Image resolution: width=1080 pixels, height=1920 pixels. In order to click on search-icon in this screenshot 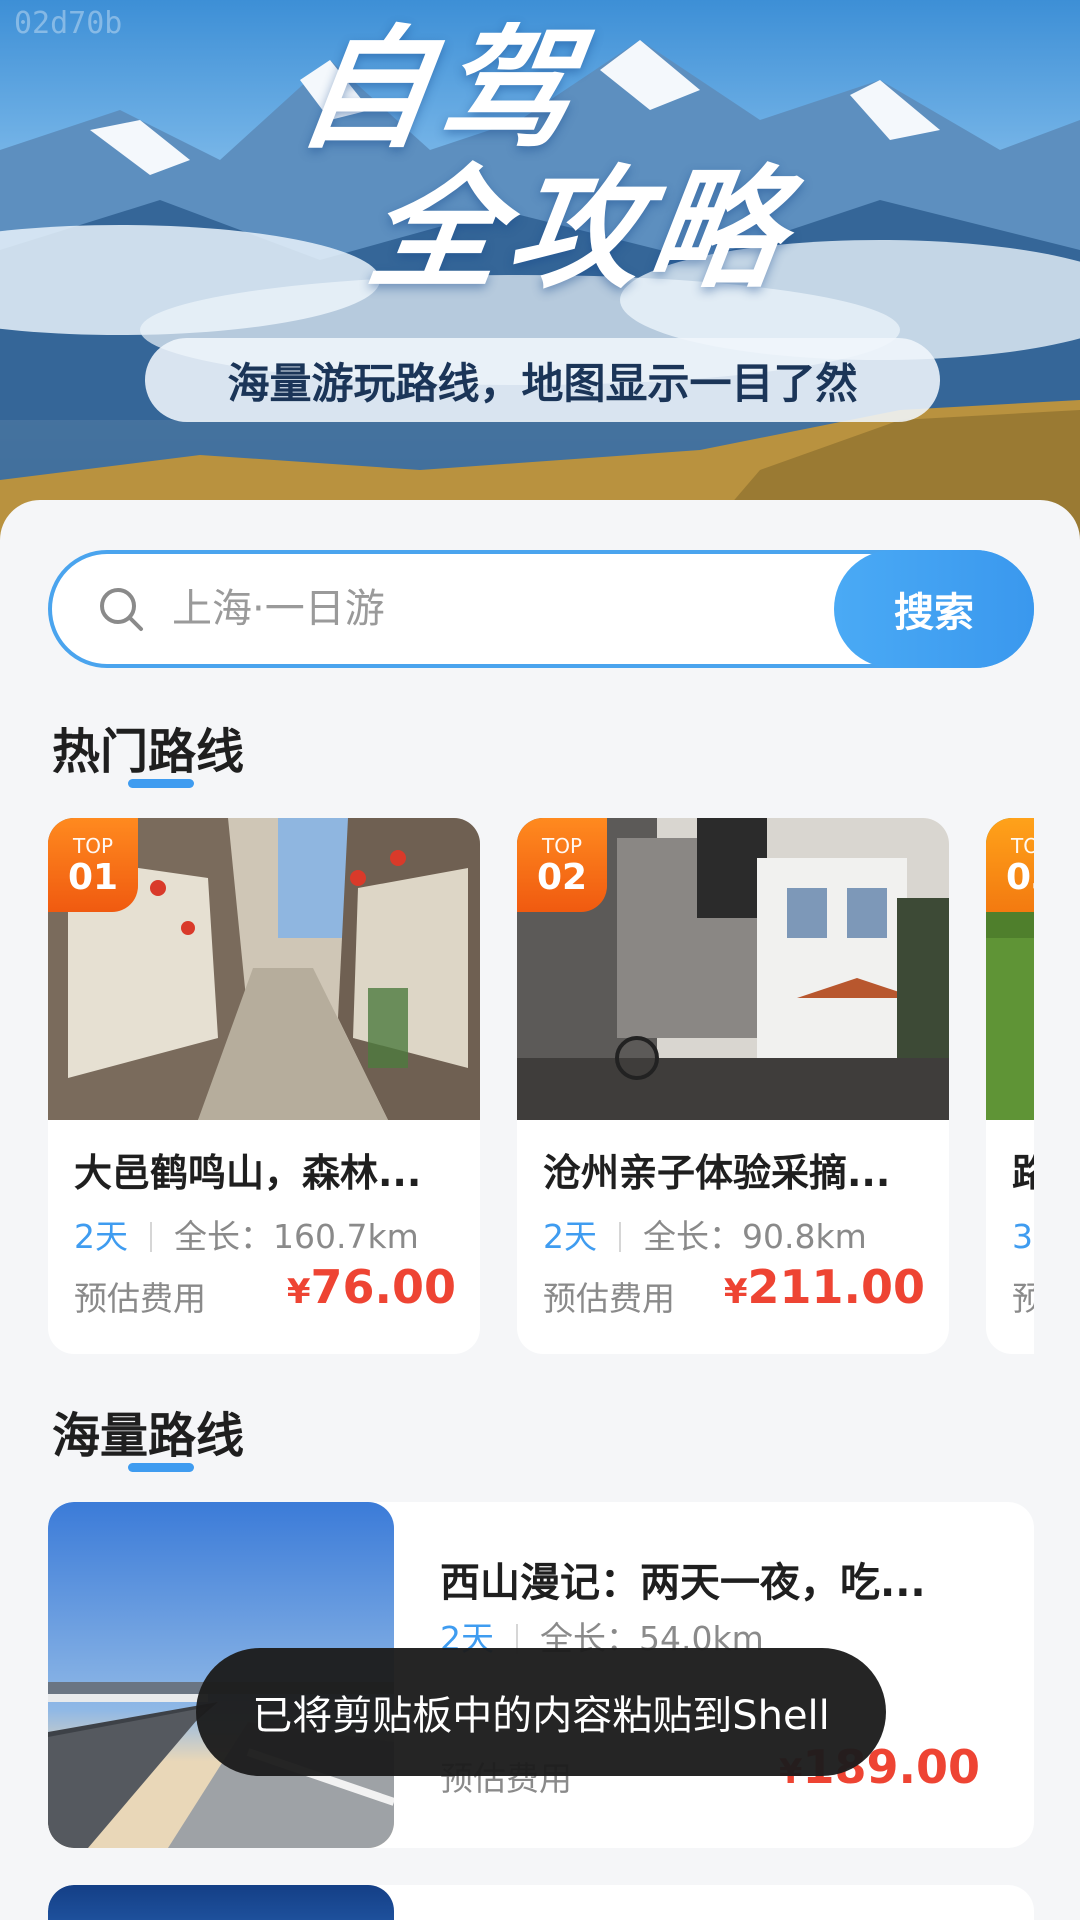, I will do `click(121, 609)`.